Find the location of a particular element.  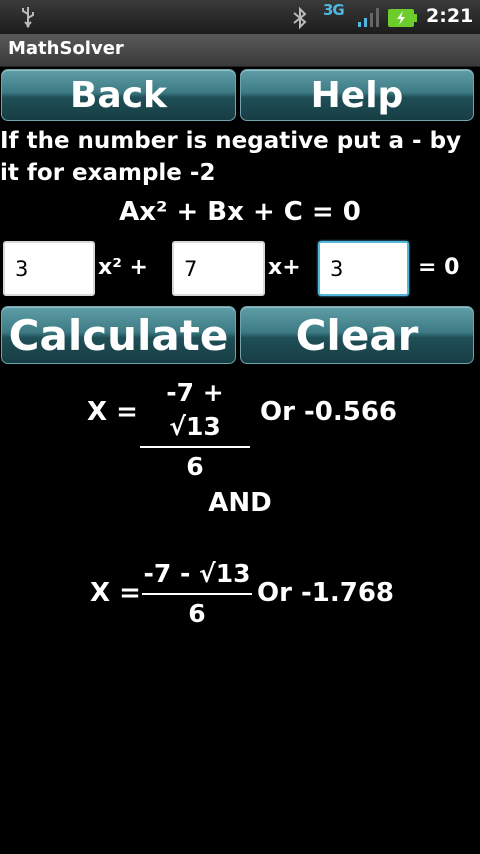

equals-zero-label: = 0 is located at coordinates (439, 267).